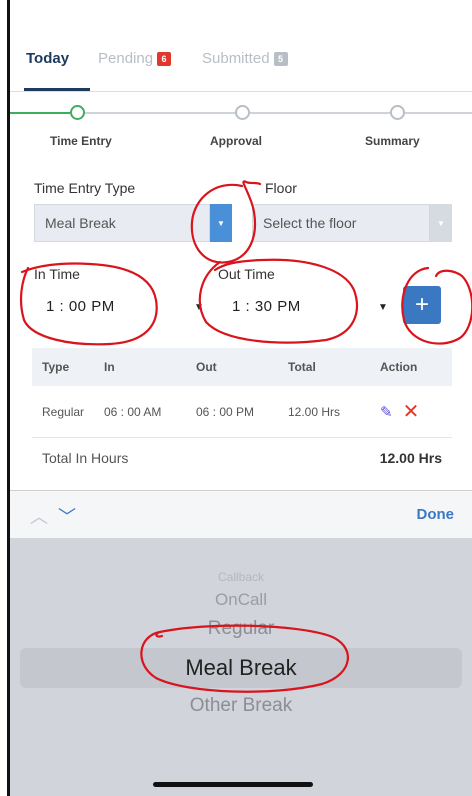 The image size is (472, 796). I want to click on tab-today-label: Today, so click(48, 58).